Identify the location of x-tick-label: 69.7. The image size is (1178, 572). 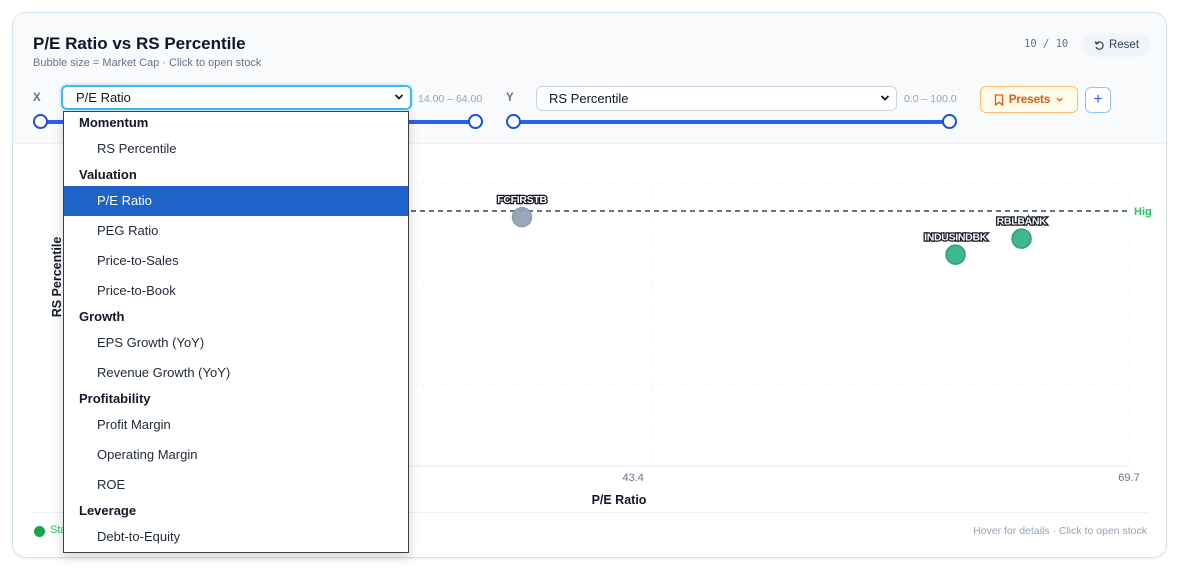
(1128, 478).